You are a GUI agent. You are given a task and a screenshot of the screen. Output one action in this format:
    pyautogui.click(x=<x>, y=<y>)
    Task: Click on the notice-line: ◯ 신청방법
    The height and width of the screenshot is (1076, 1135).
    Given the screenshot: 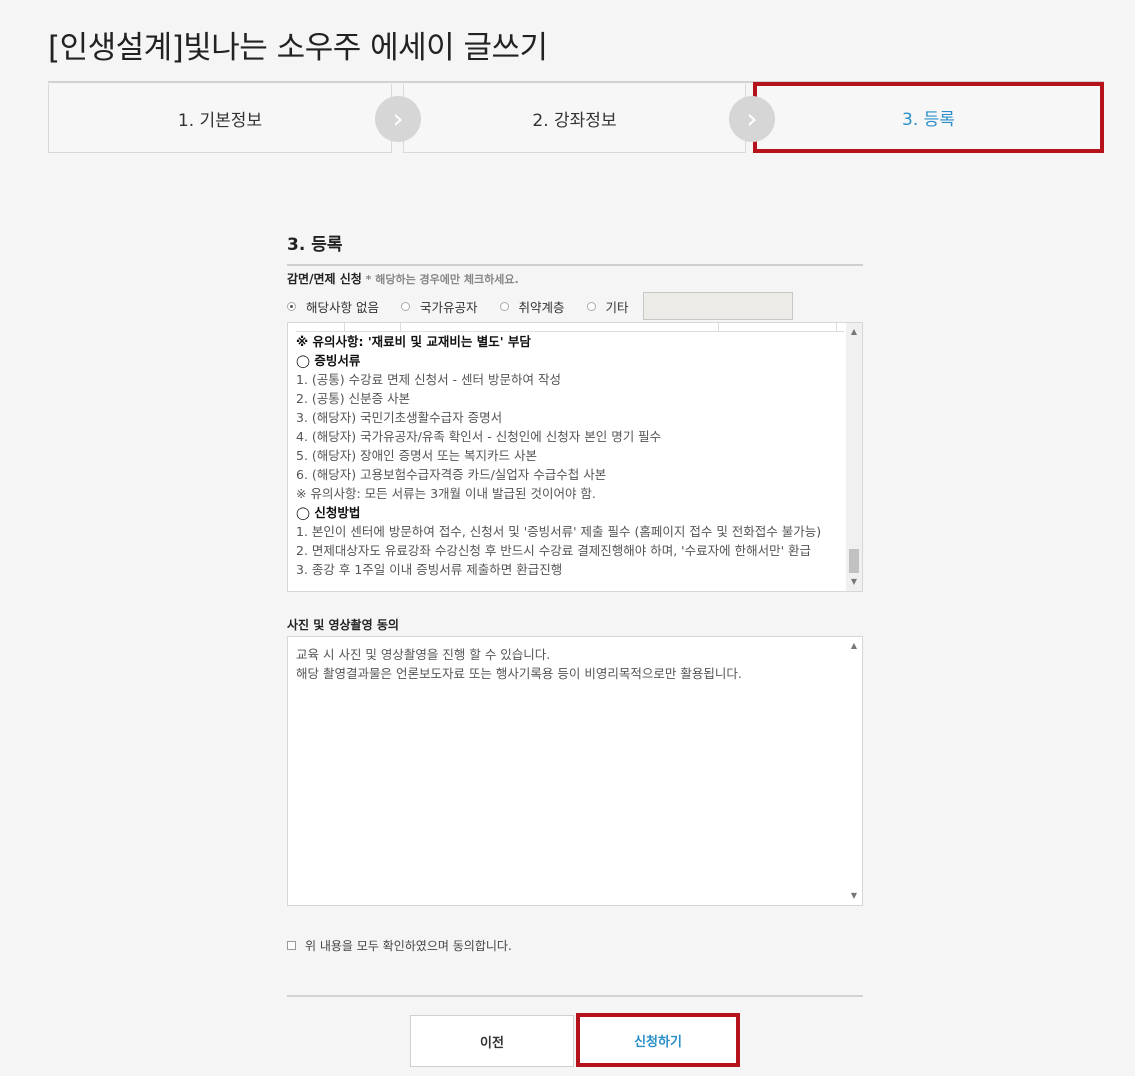 What is the action you would take?
    pyautogui.click(x=328, y=512)
    